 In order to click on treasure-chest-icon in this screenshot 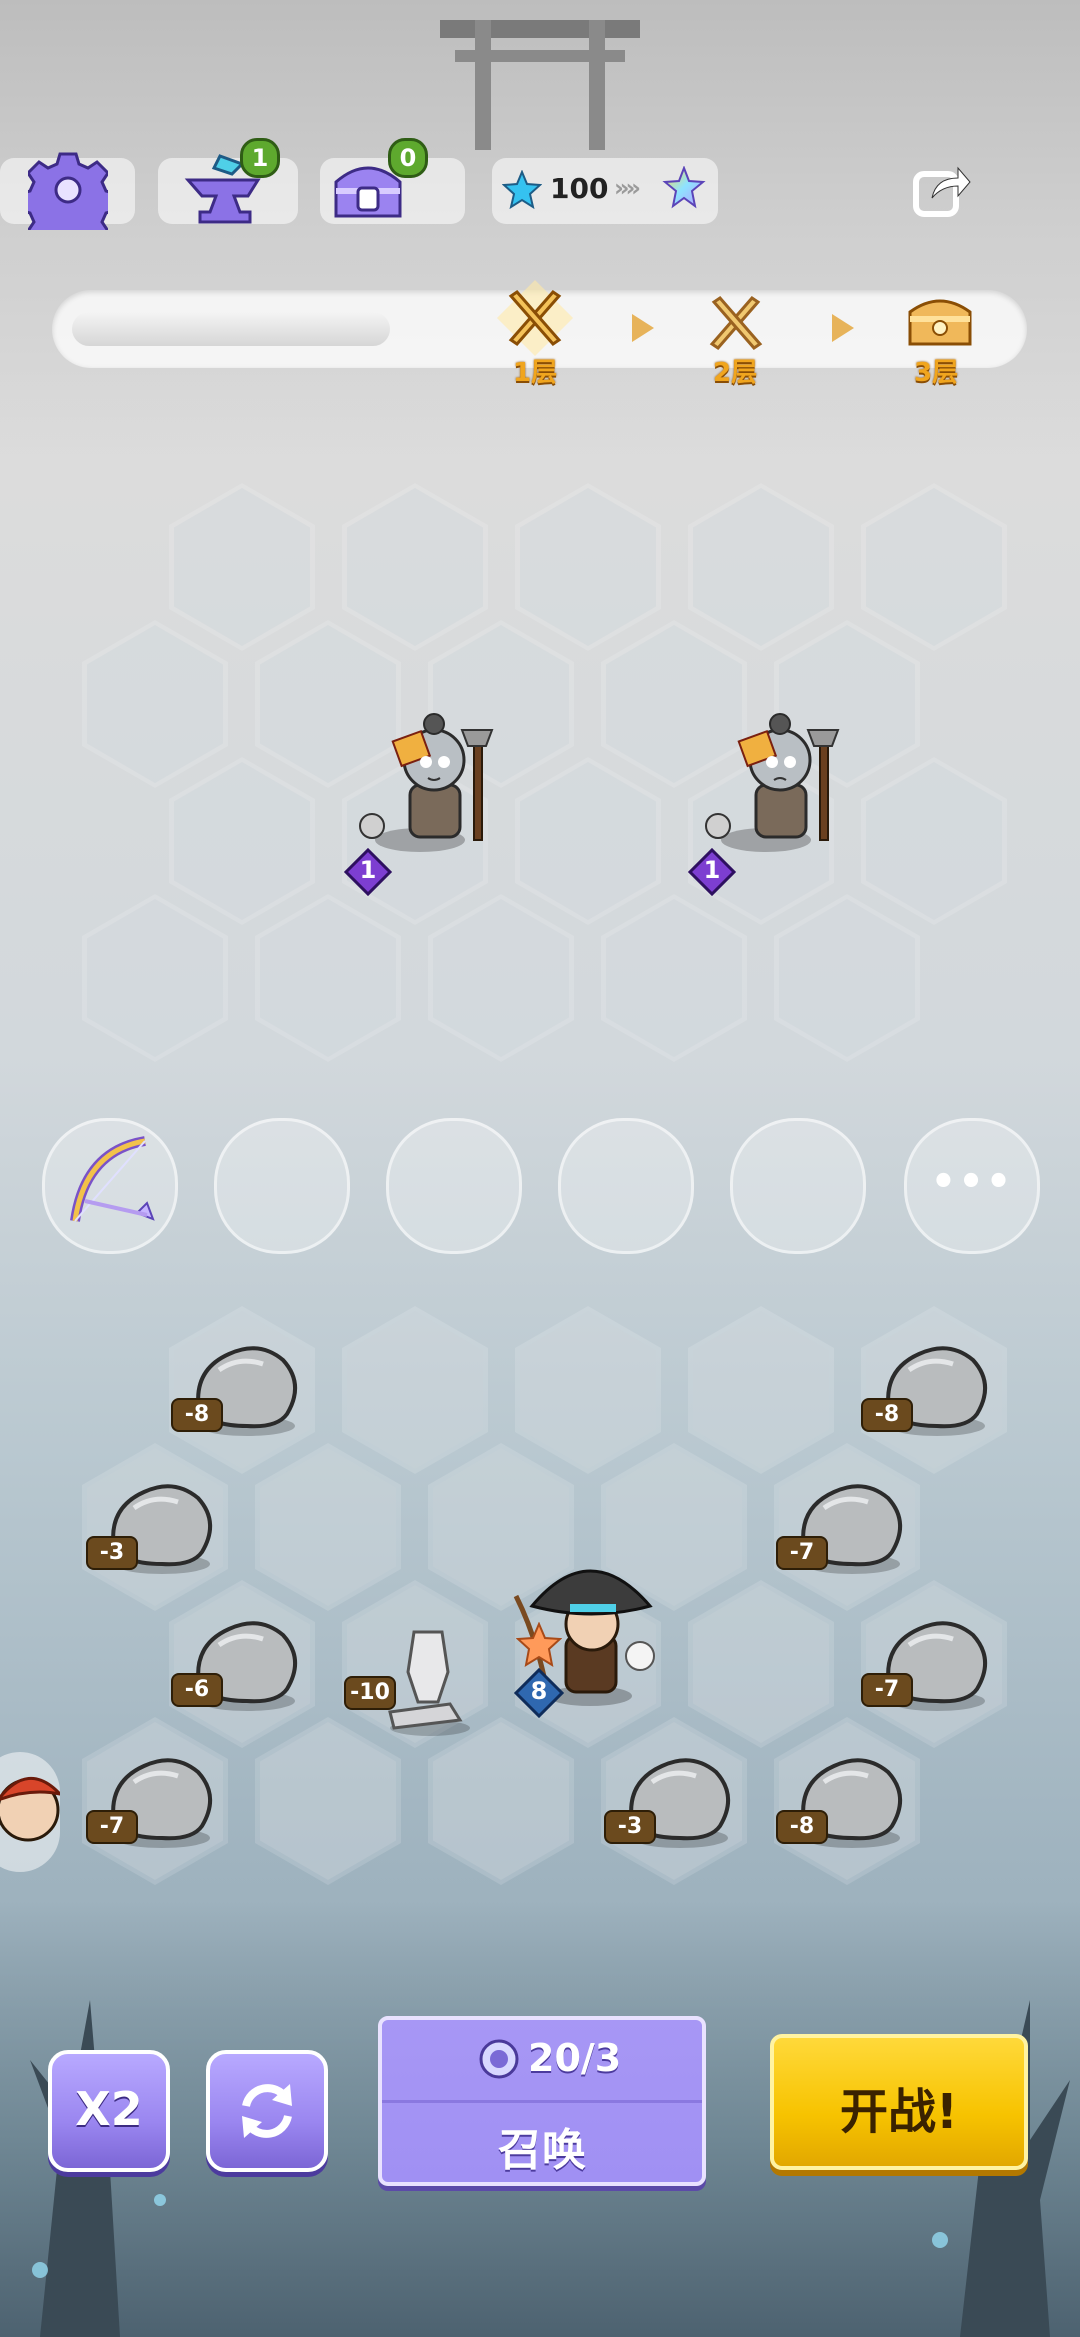, I will do `click(940, 322)`.